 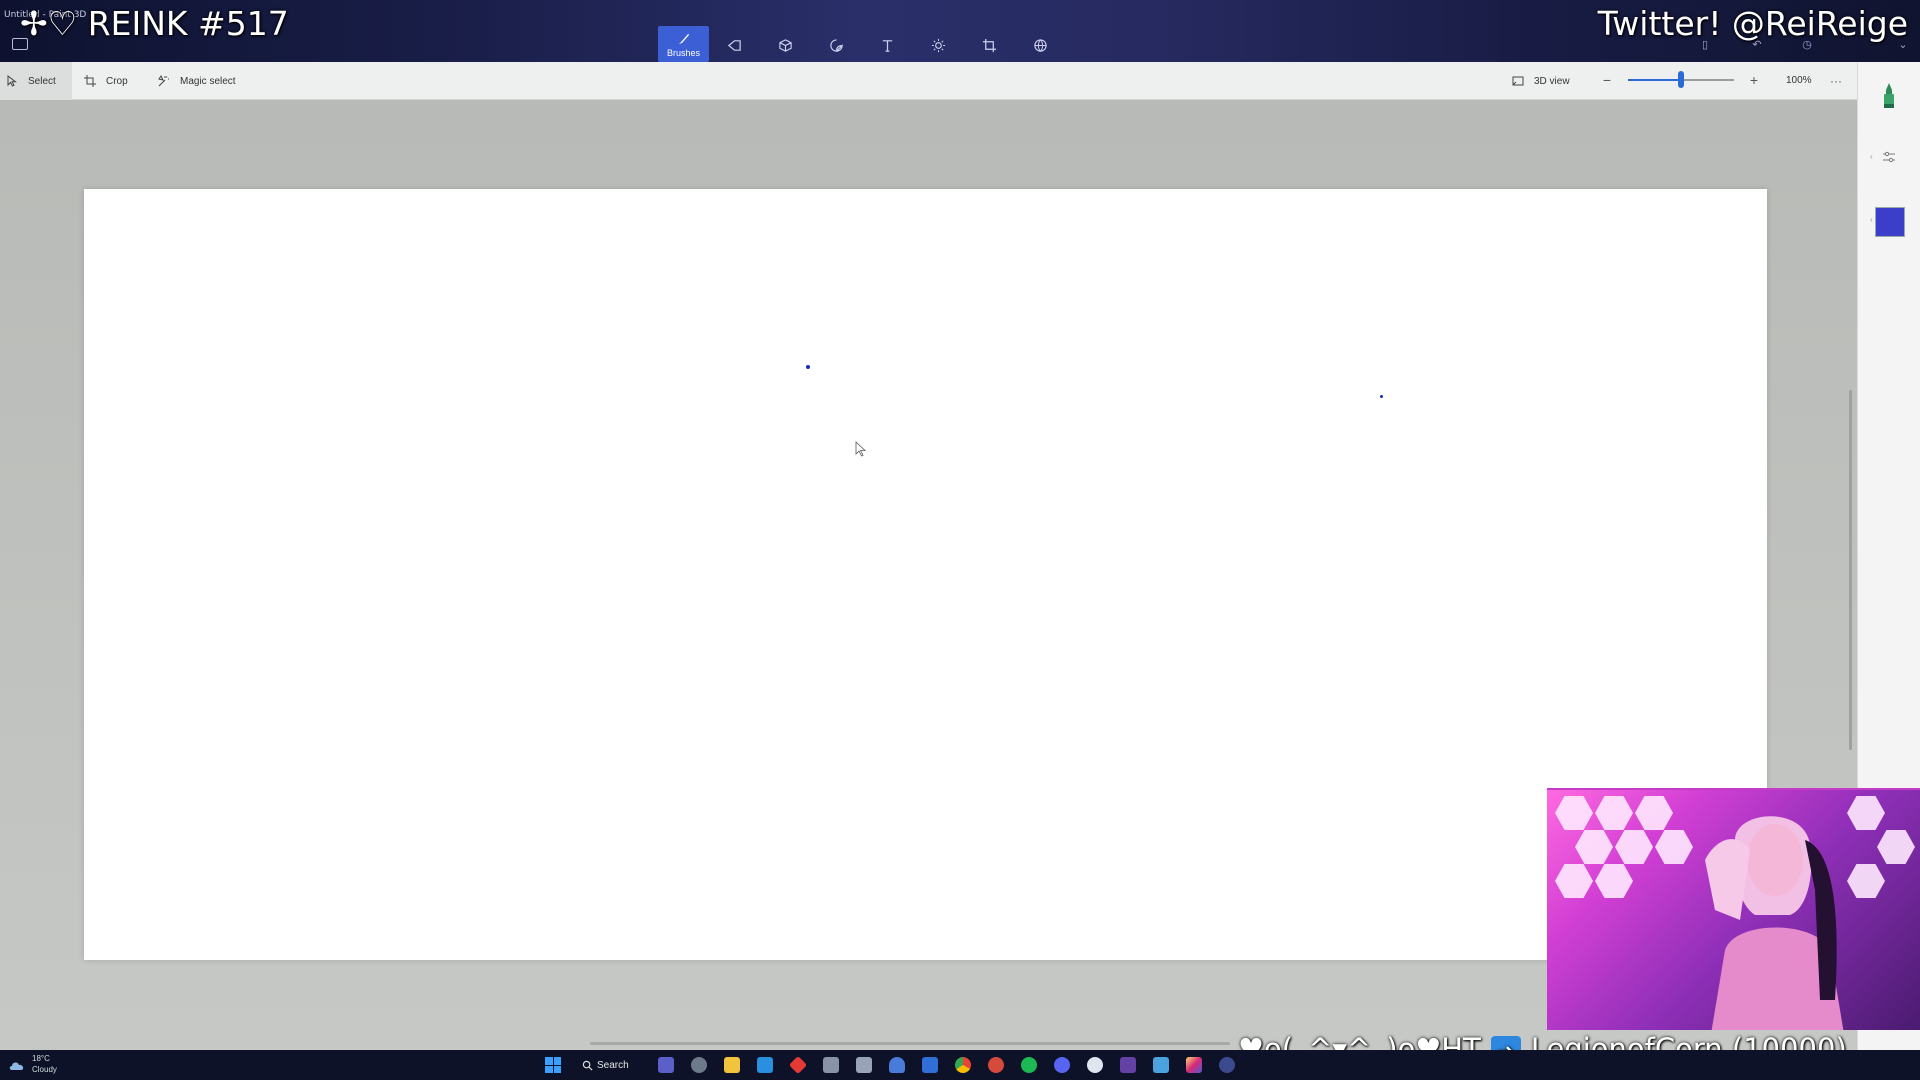 I want to click on taskbar-browser-icon, so click(x=996, y=1065).